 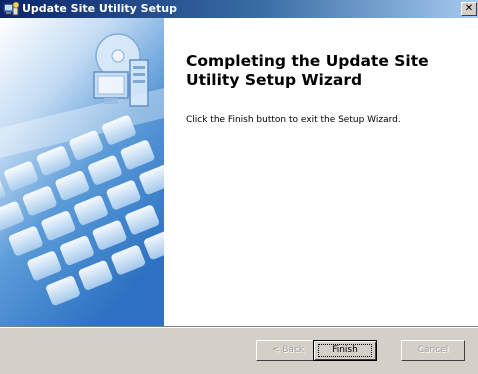 I want to click on finish-button: Finish, so click(x=345, y=350).